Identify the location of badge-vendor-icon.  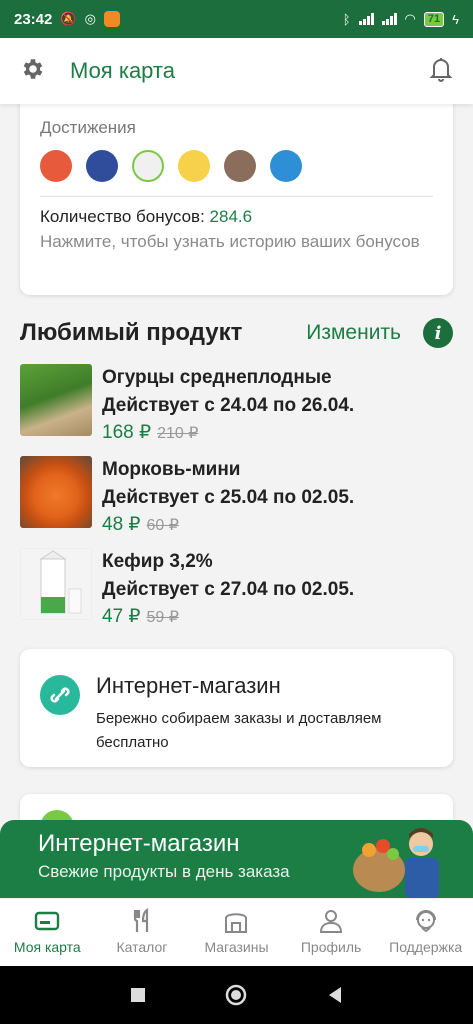
(240, 166).